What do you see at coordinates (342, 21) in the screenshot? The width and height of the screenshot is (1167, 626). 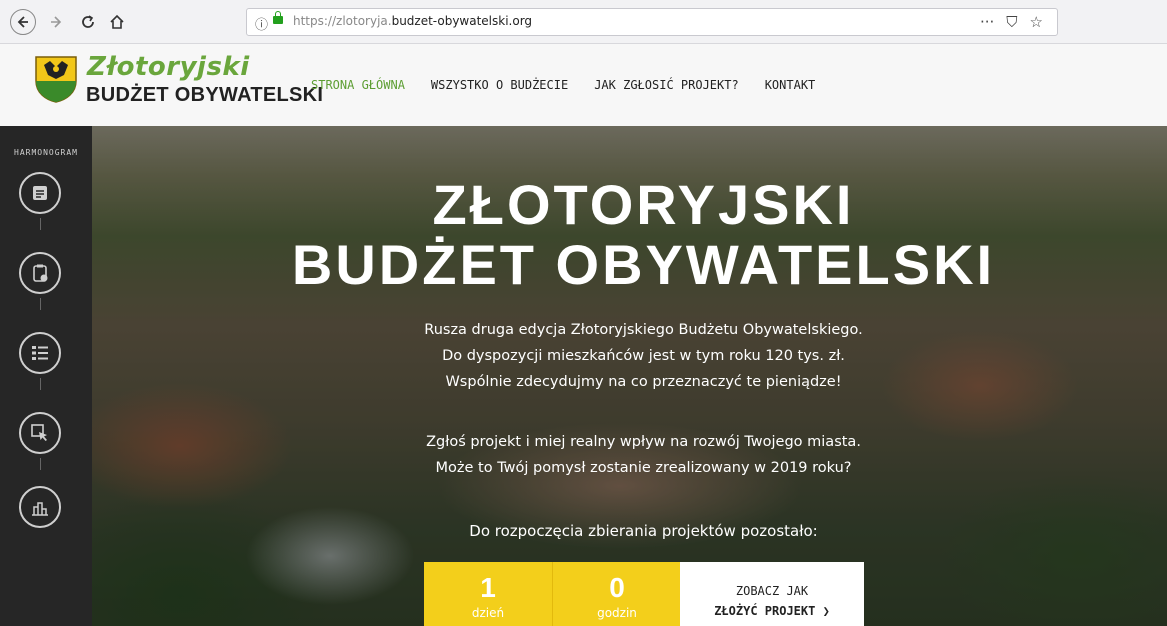 I see `url-prefix: https://zlotoryja.` at bounding box center [342, 21].